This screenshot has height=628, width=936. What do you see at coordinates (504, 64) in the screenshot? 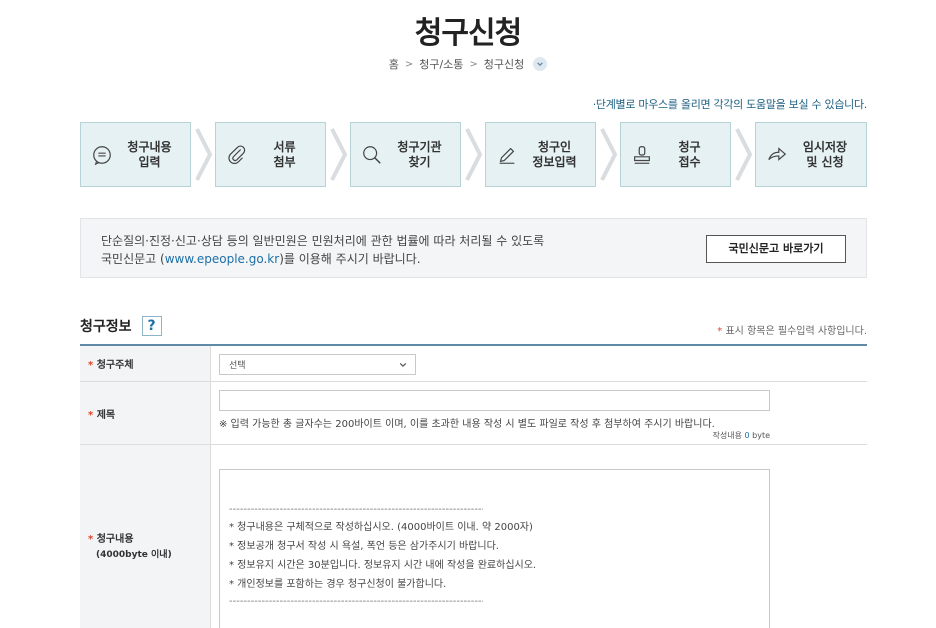
I see `breadcrumb-level2: 청구신청` at bounding box center [504, 64].